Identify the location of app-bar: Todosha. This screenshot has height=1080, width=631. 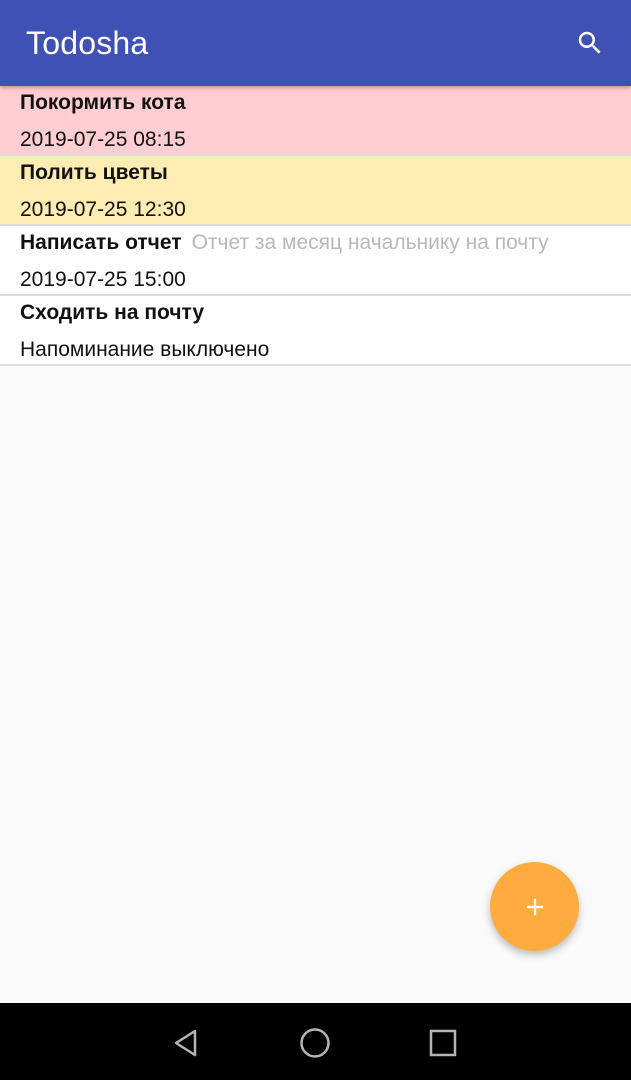
(315, 43).